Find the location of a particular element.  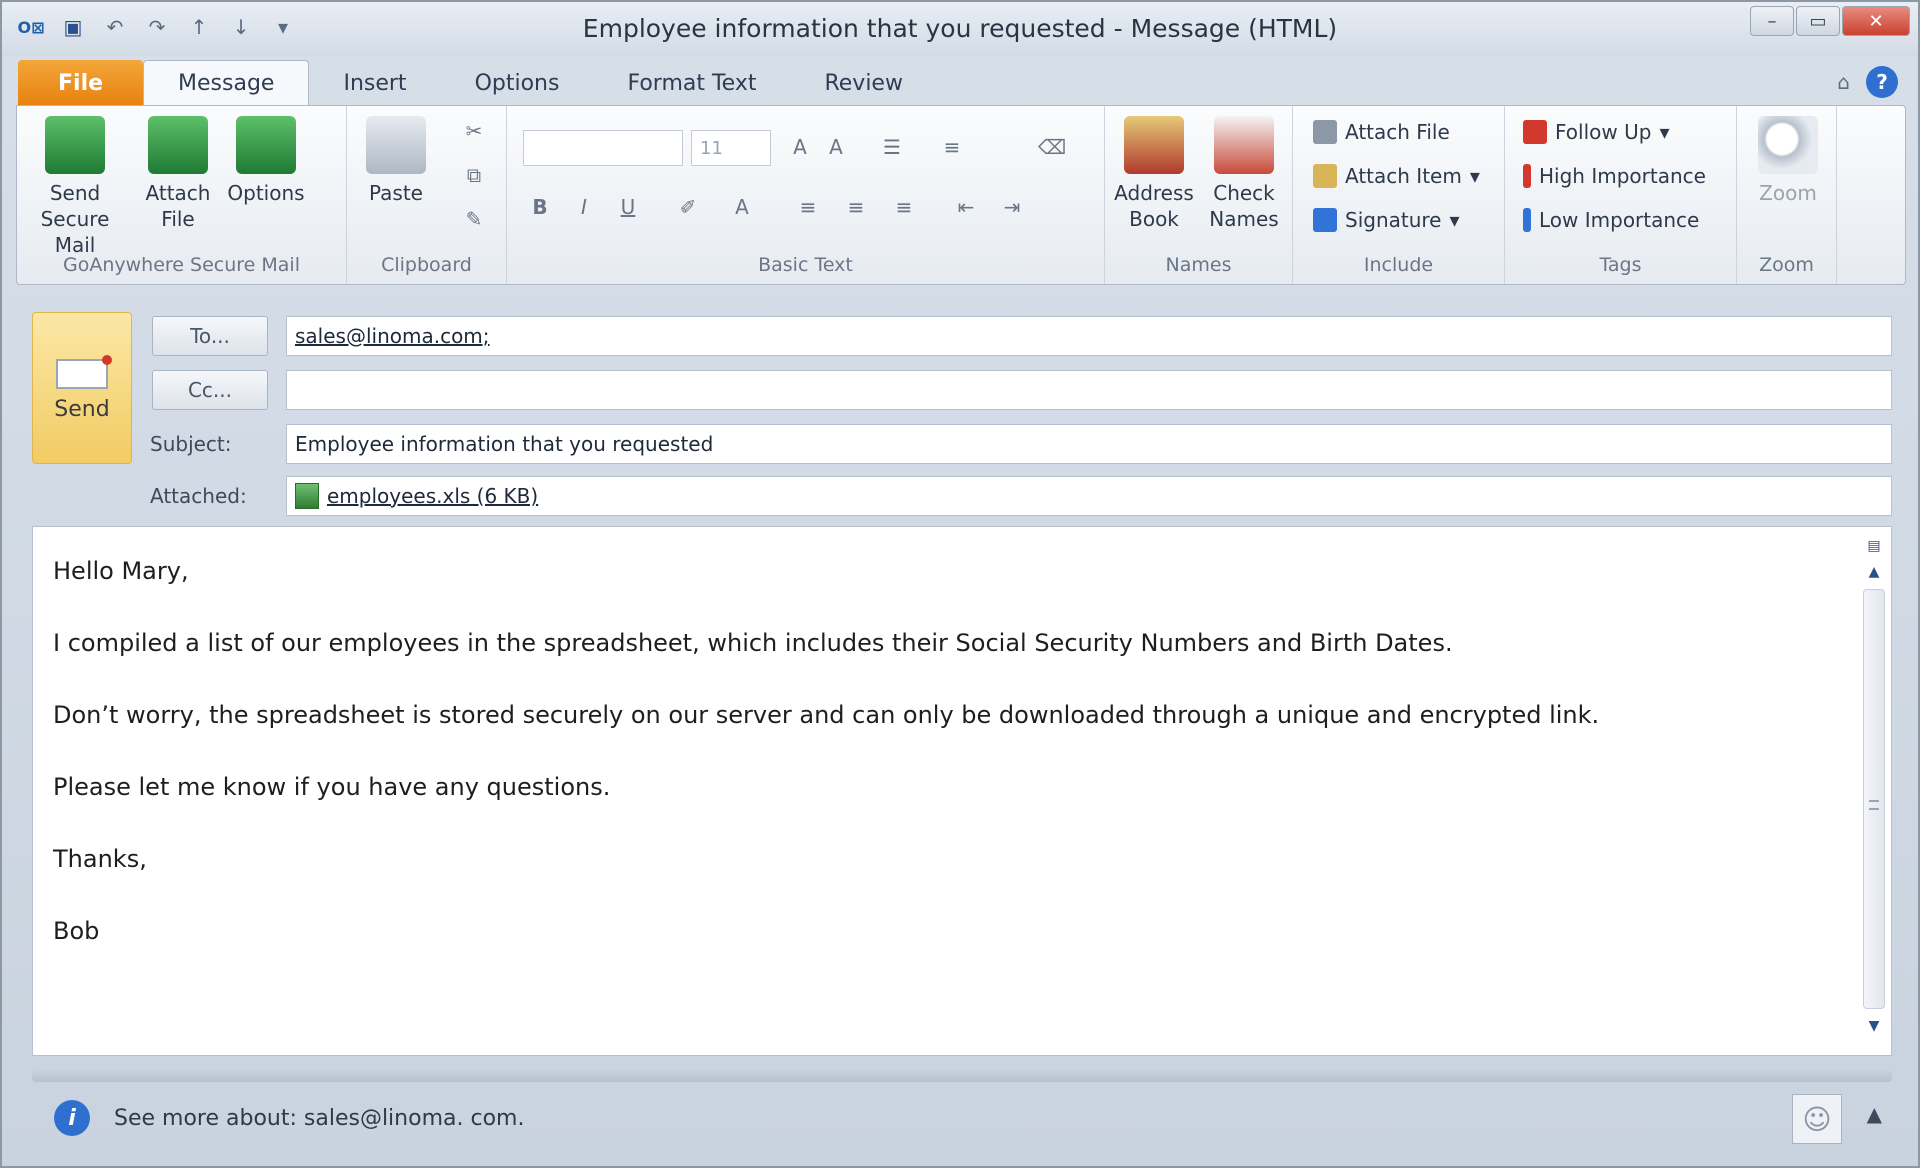

send-button: Send is located at coordinates (82, 388).